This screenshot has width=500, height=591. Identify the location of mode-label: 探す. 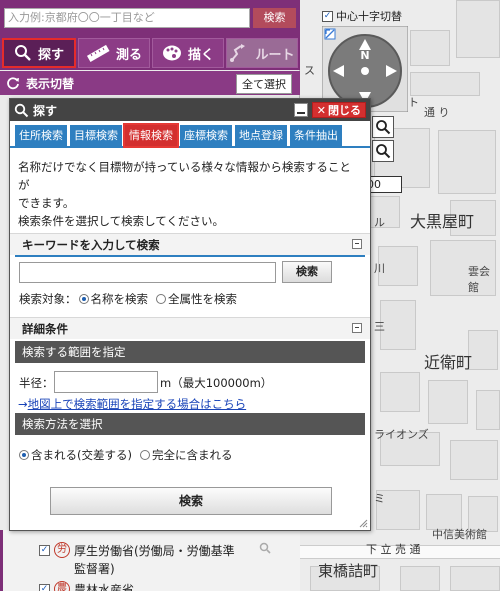
(50, 55).